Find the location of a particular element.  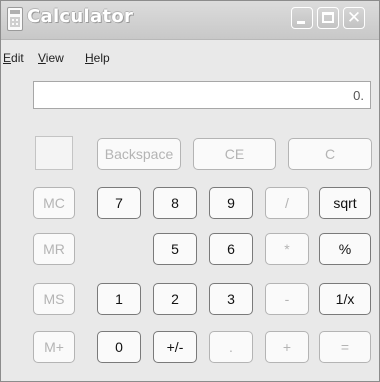

plus-button: + is located at coordinates (287, 347).